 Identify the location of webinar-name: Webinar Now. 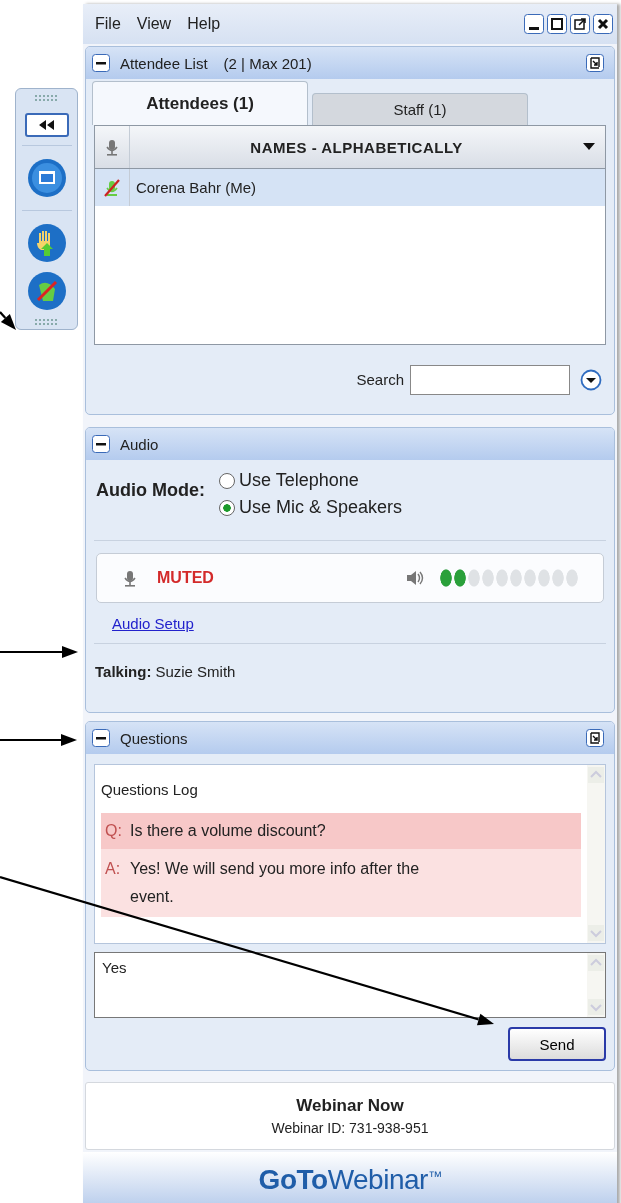
(350, 1106).